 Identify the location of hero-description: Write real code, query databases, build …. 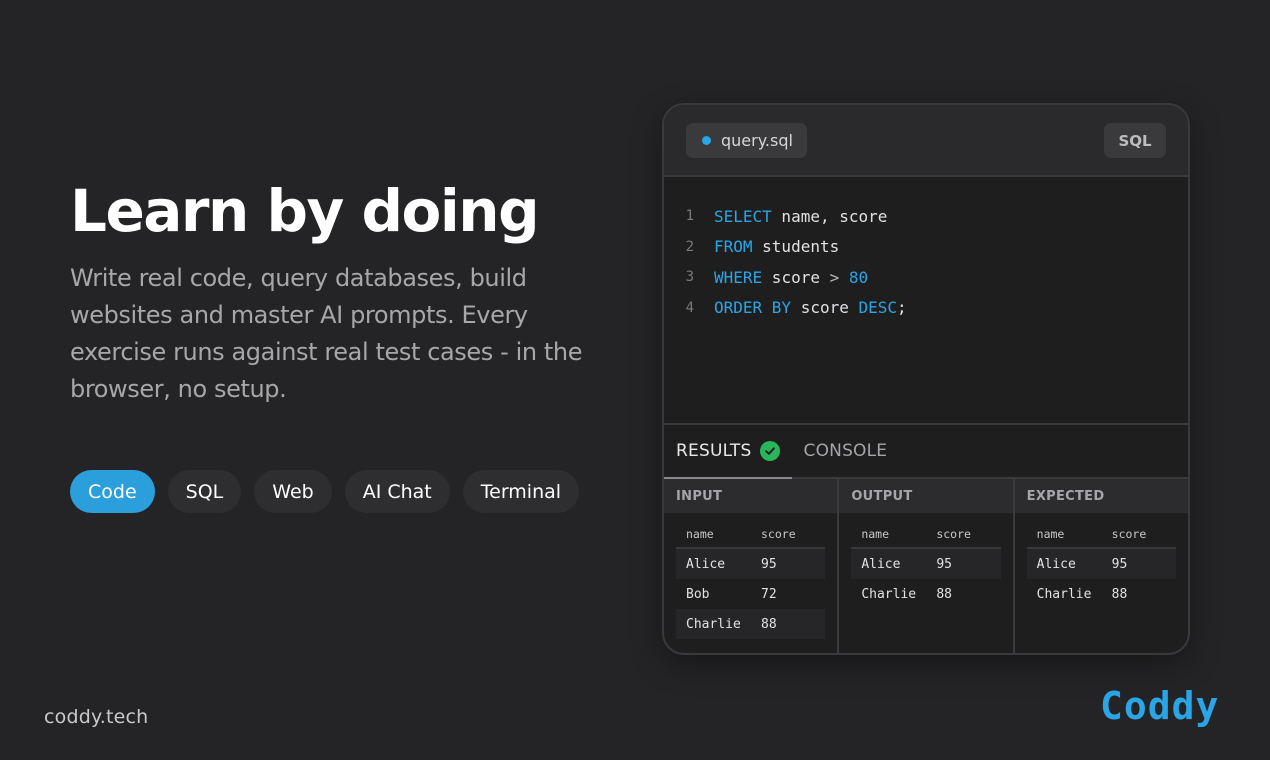
(326, 333).